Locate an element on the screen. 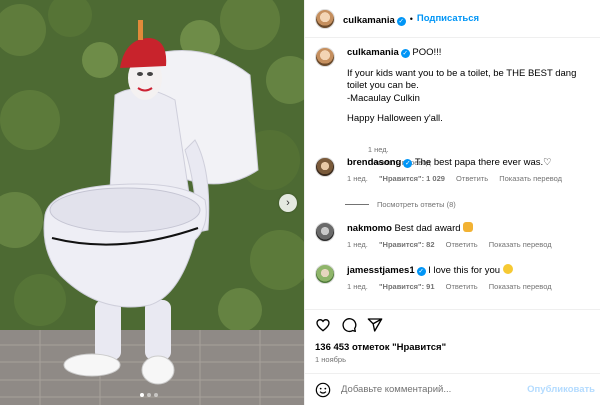  publish-button: Опубликовать is located at coordinates (561, 389).